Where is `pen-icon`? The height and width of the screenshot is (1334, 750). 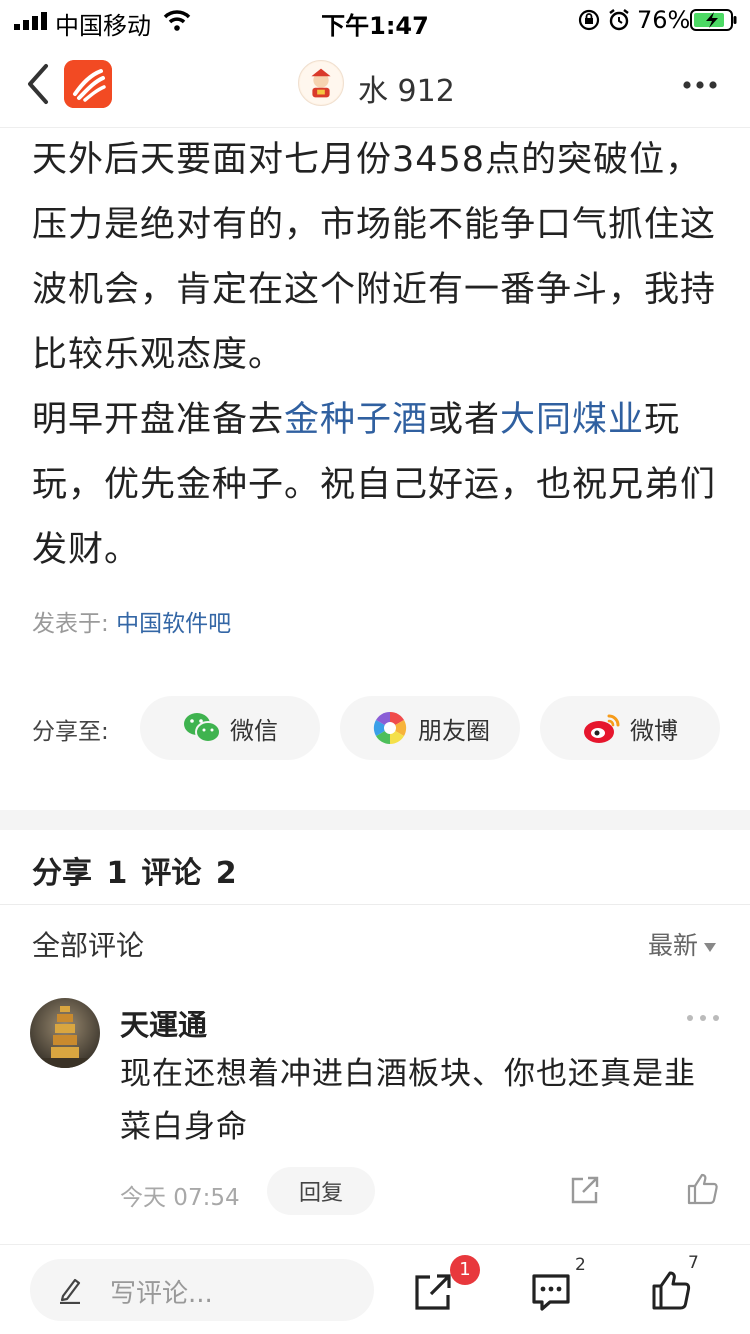
pen-icon is located at coordinates (70, 1291).